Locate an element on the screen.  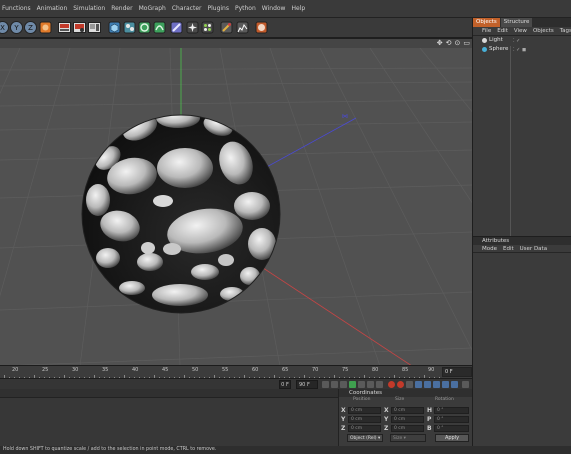
rotation-key-icon is located at coordinates (436, 384).